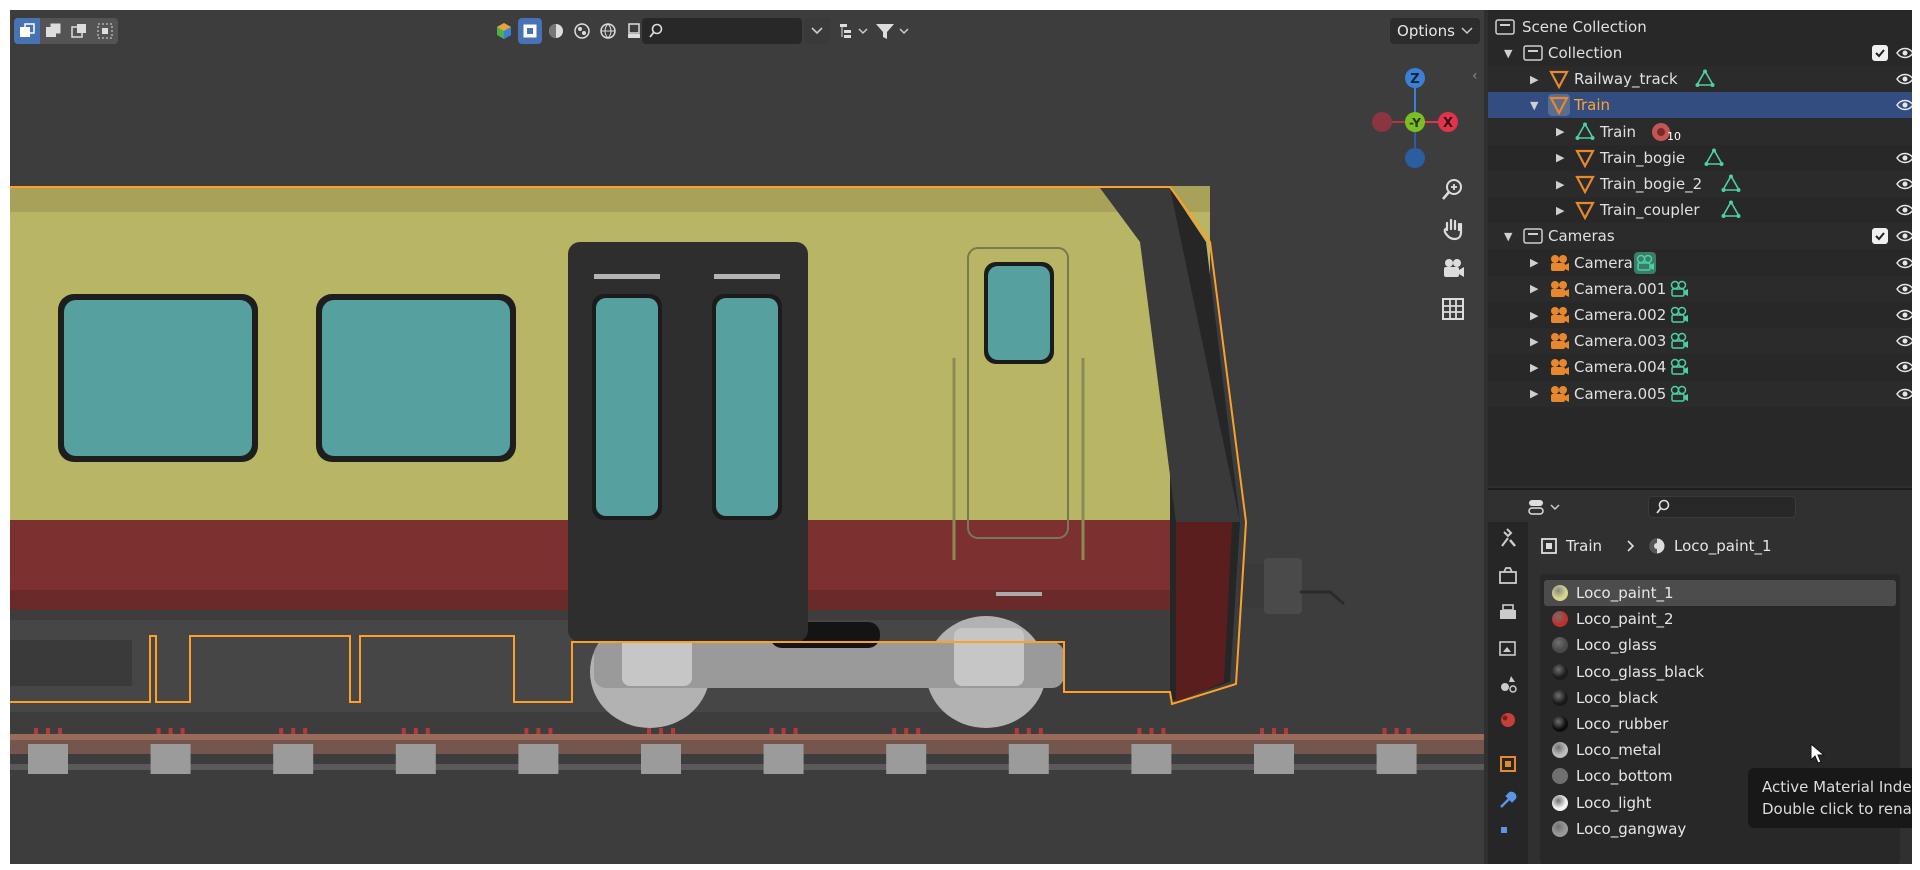  What do you see at coordinates (892, 31) in the screenshot?
I see `filter-funnel-icon` at bounding box center [892, 31].